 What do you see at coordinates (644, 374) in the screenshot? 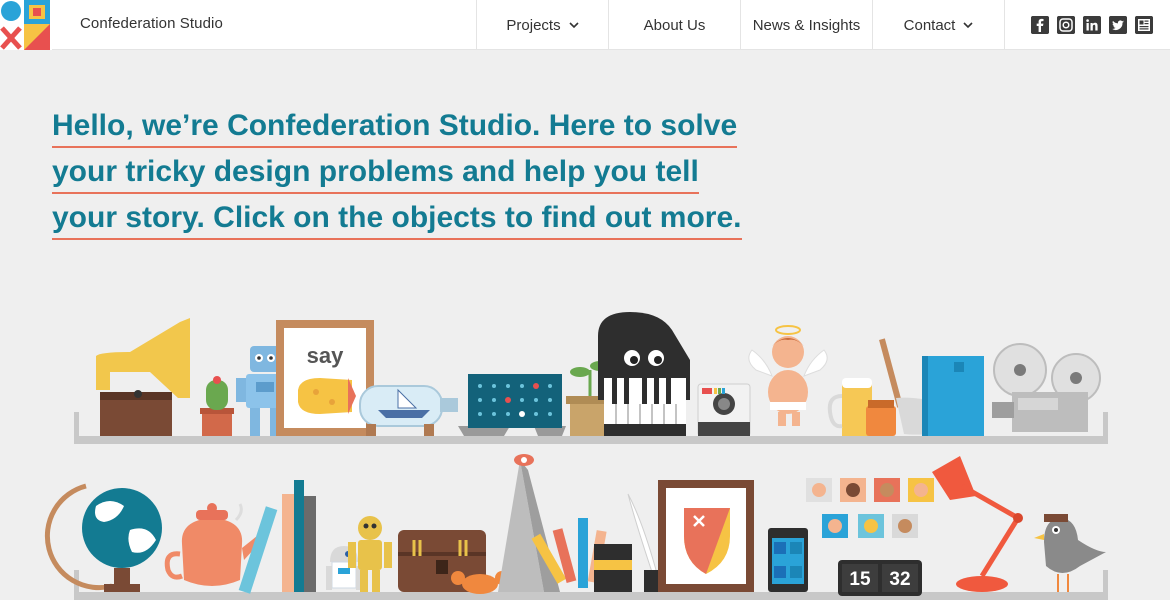
I see `piano-object` at bounding box center [644, 374].